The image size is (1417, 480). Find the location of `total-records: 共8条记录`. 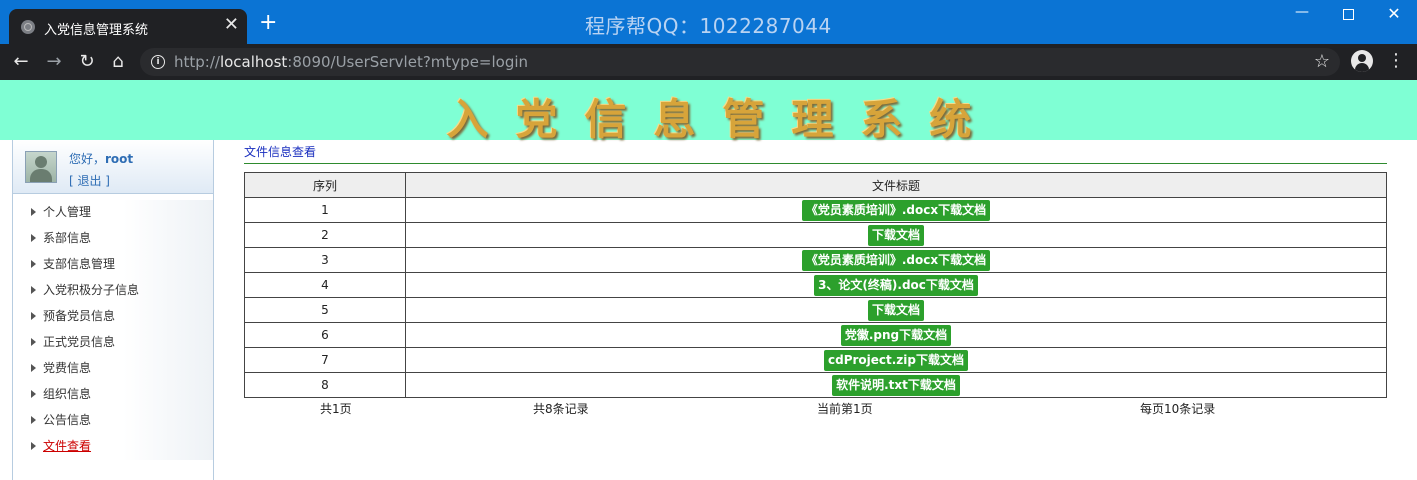

total-records: 共8条记录 is located at coordinates (561, 409).